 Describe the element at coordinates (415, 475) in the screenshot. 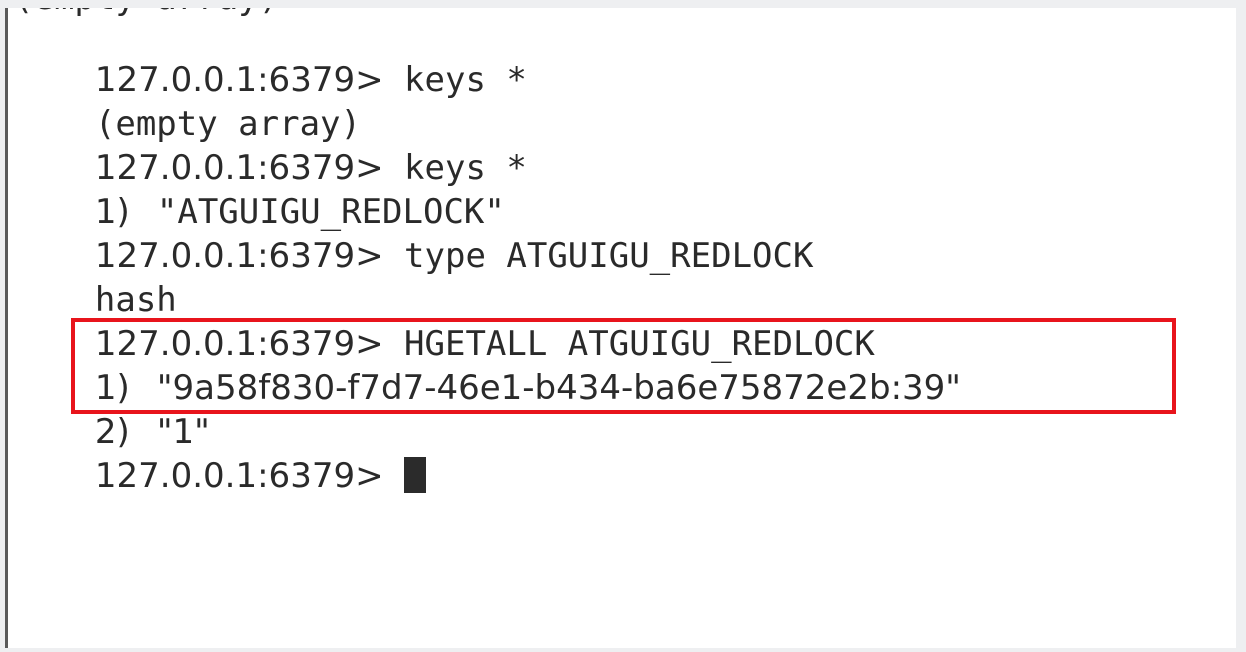

I see `text-cursor` at that location.